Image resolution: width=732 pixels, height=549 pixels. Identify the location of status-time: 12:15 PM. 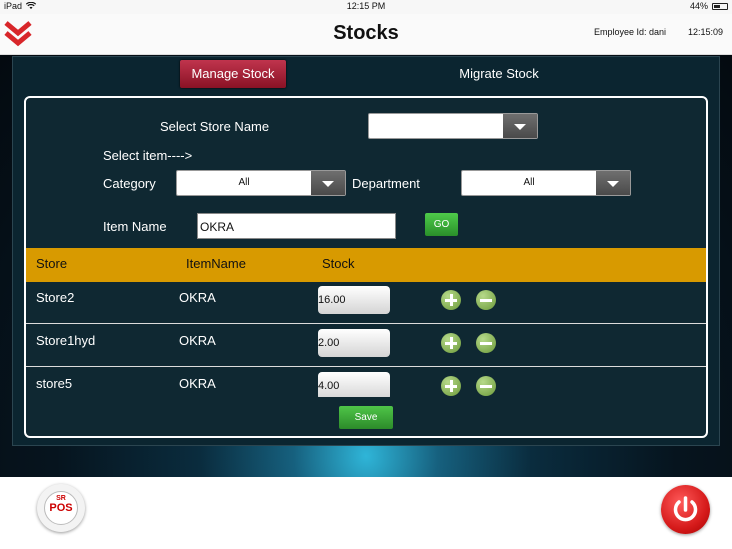
(366, 6).